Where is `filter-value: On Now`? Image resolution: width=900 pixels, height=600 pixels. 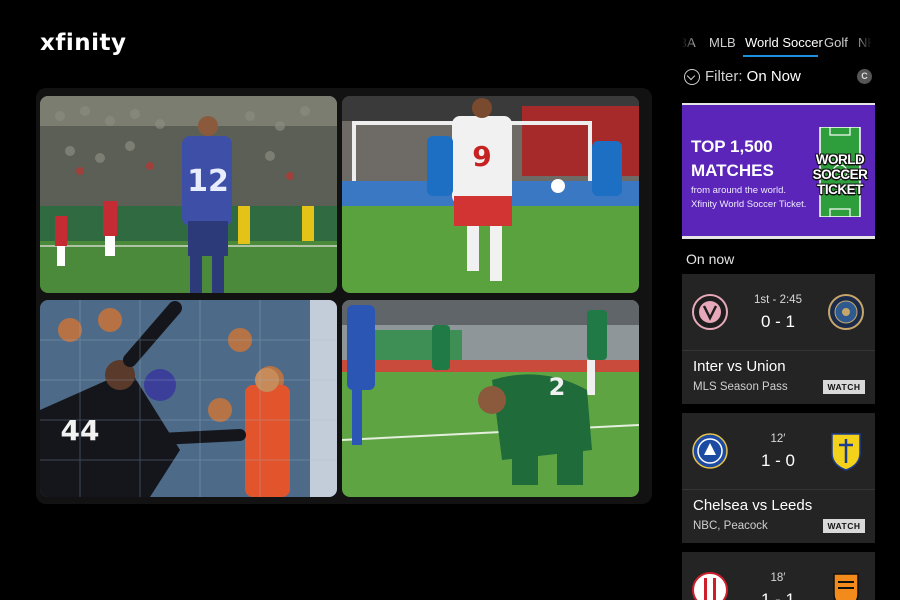 filter-value: On Now is located at coordinates (773, 76).